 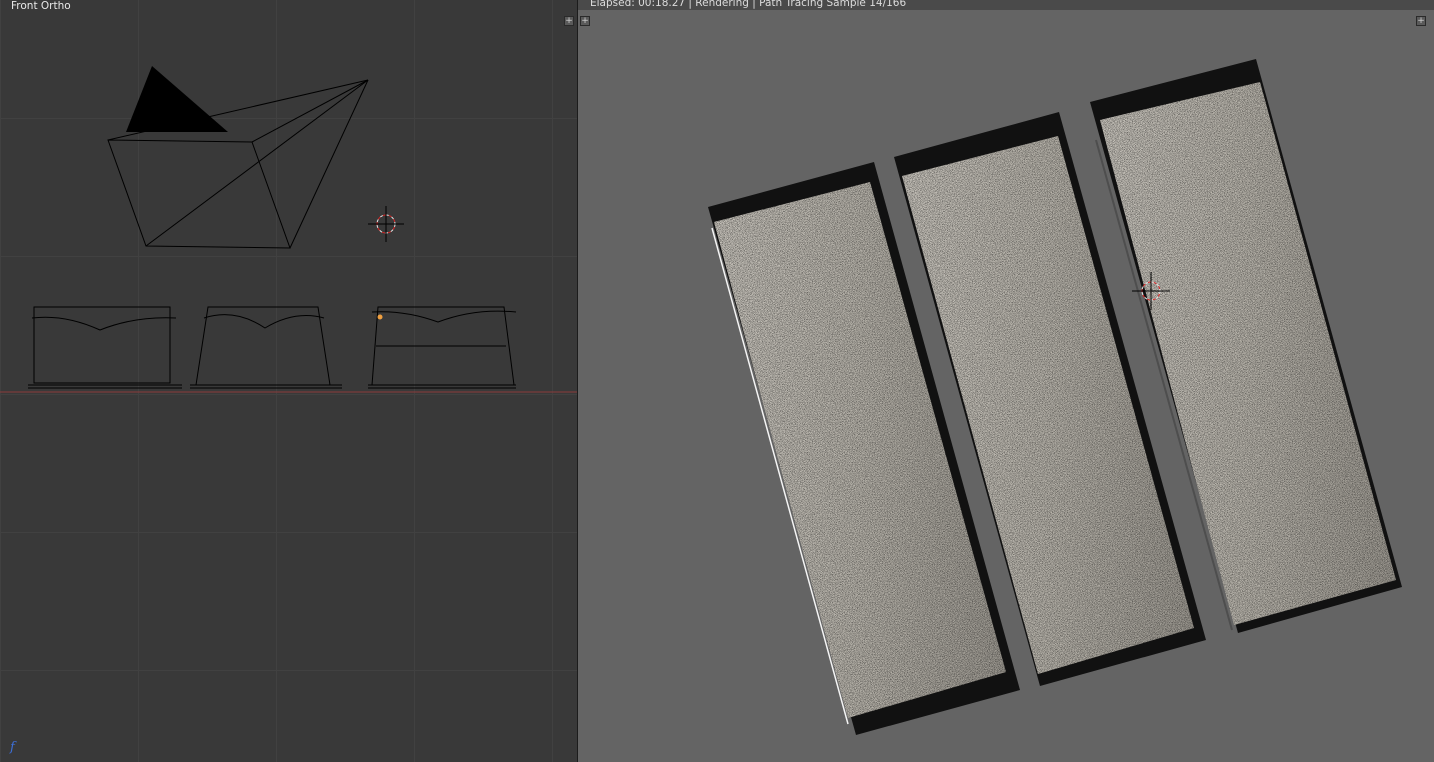 What do you see at coordinates (380, 317) in the screenshot?
I see `selected-origin-dot` at bounding box center [380, 317].